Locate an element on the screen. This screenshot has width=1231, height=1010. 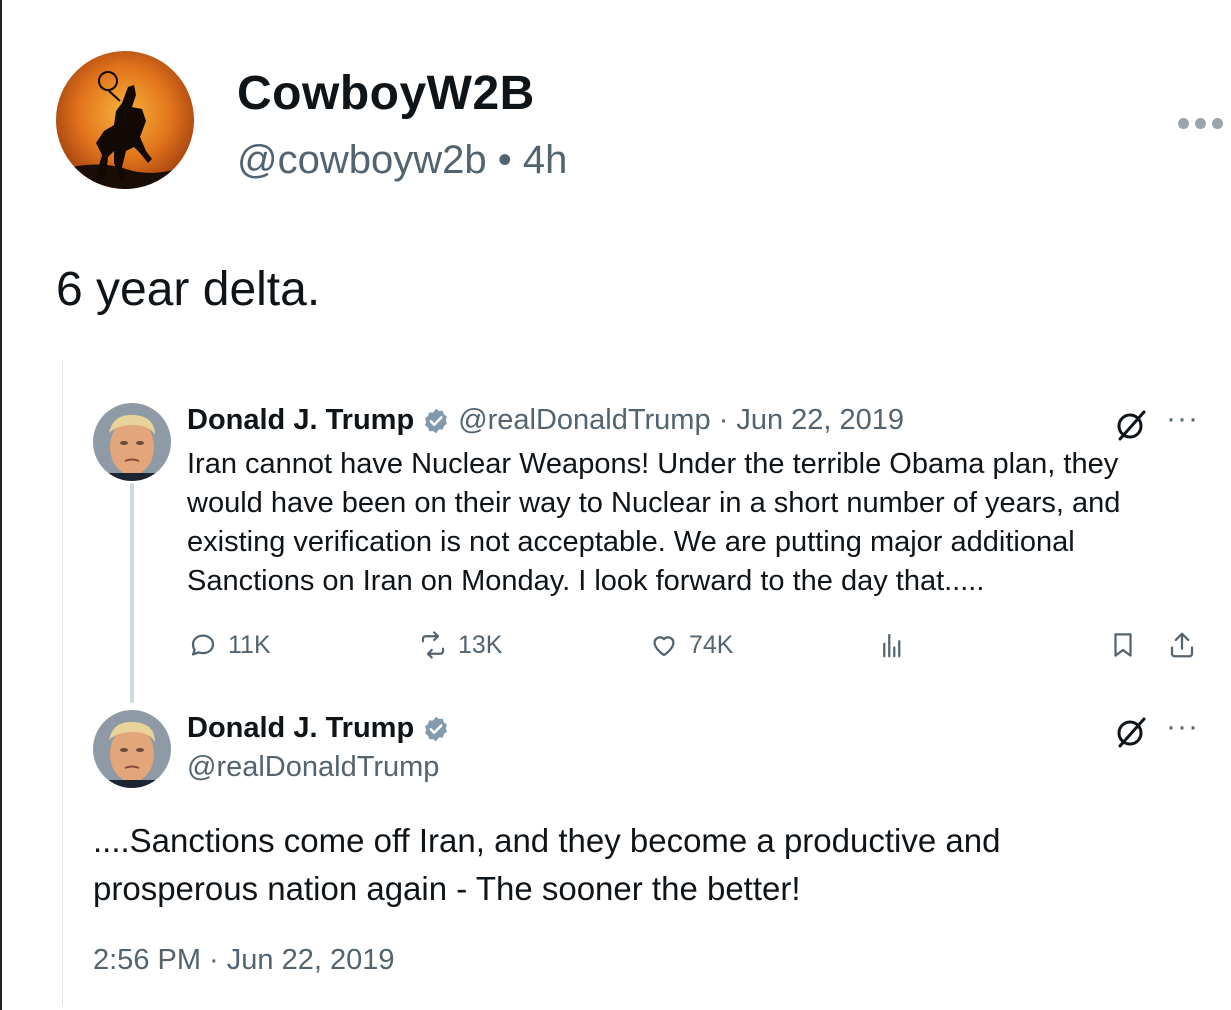
tweet2-display-name: Donald J. Trump is located at coordinates (300, 728).